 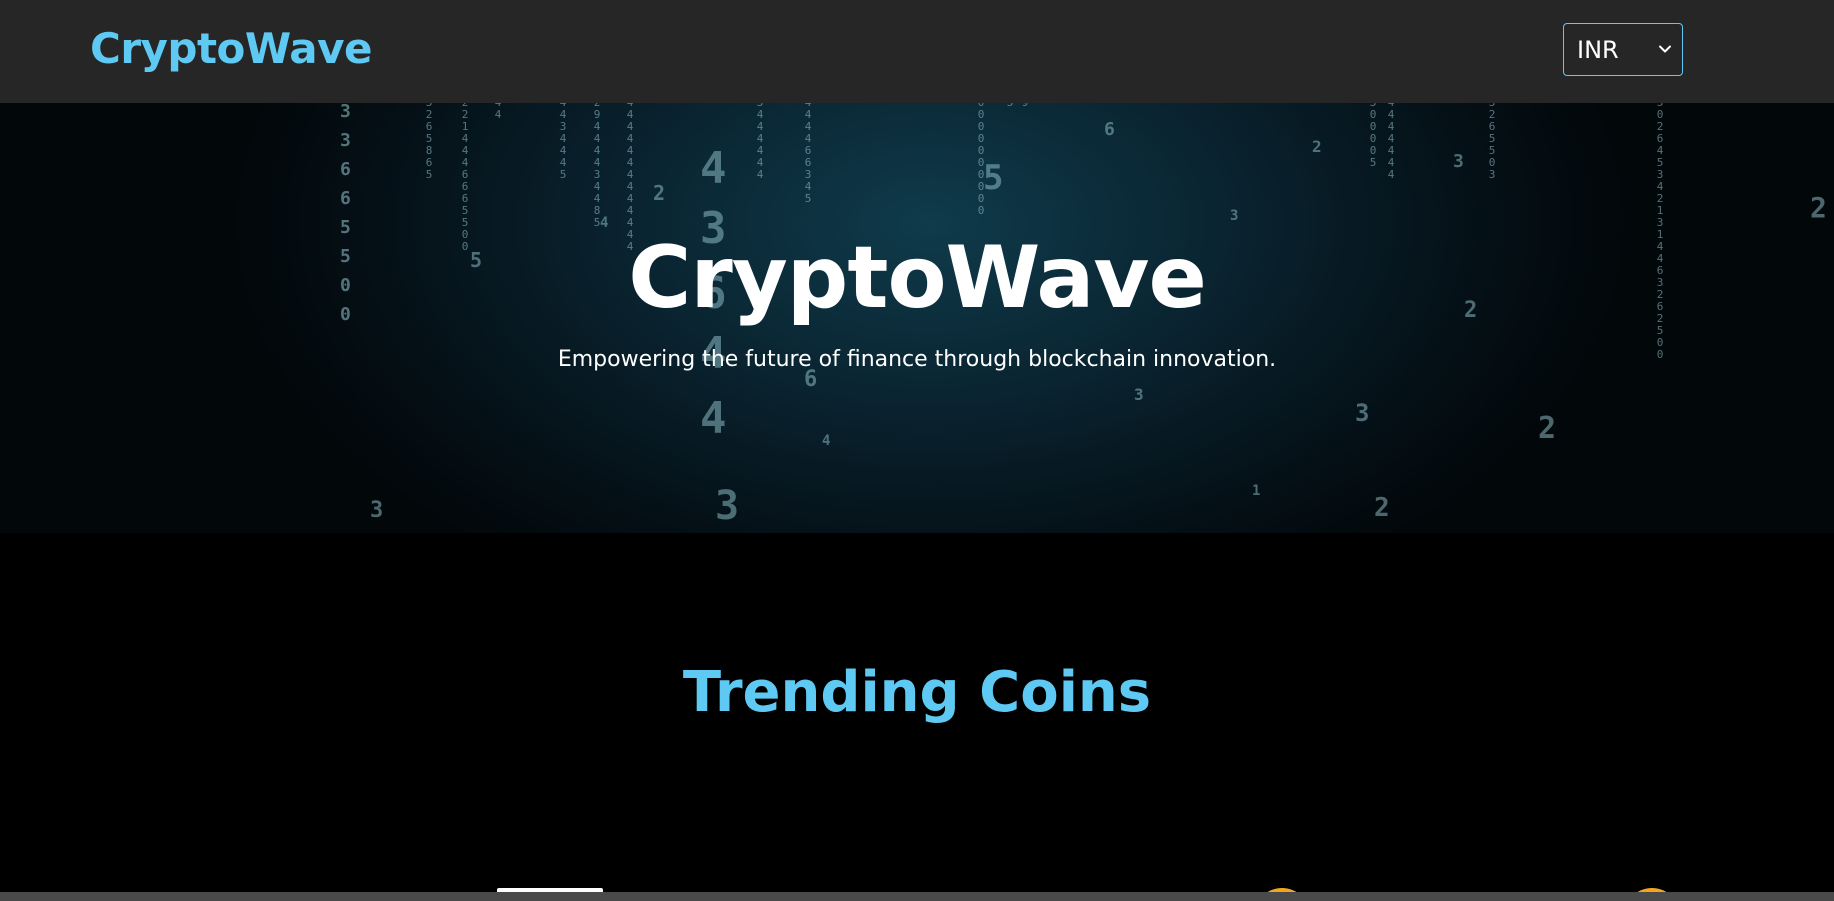 I want to click on currency-select: INR, so click(x=1623, y=49).